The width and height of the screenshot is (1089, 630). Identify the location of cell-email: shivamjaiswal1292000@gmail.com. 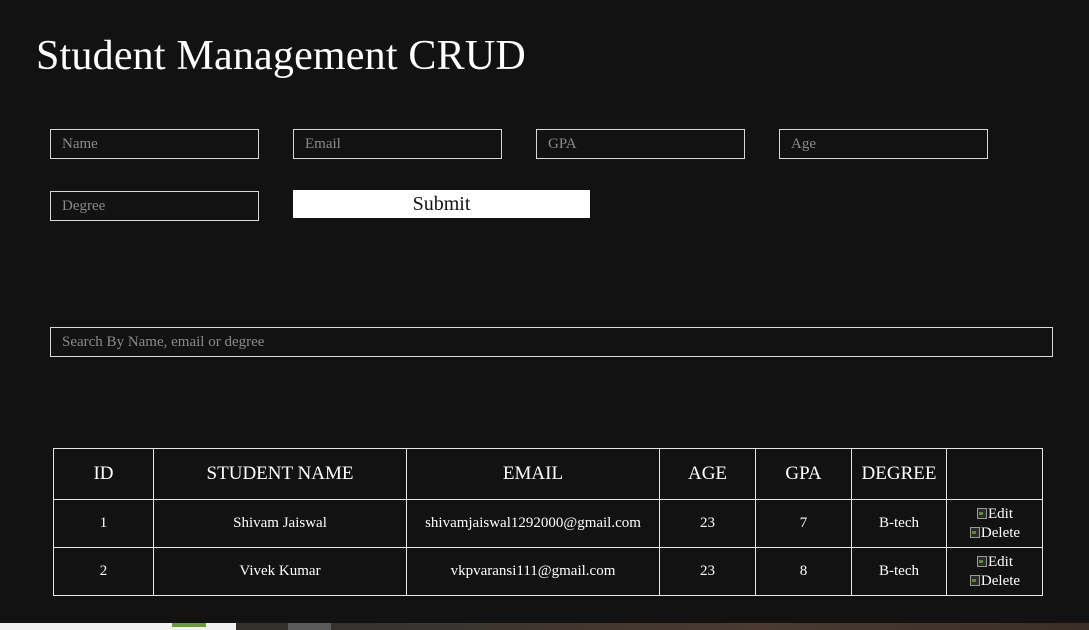
(533, 523).